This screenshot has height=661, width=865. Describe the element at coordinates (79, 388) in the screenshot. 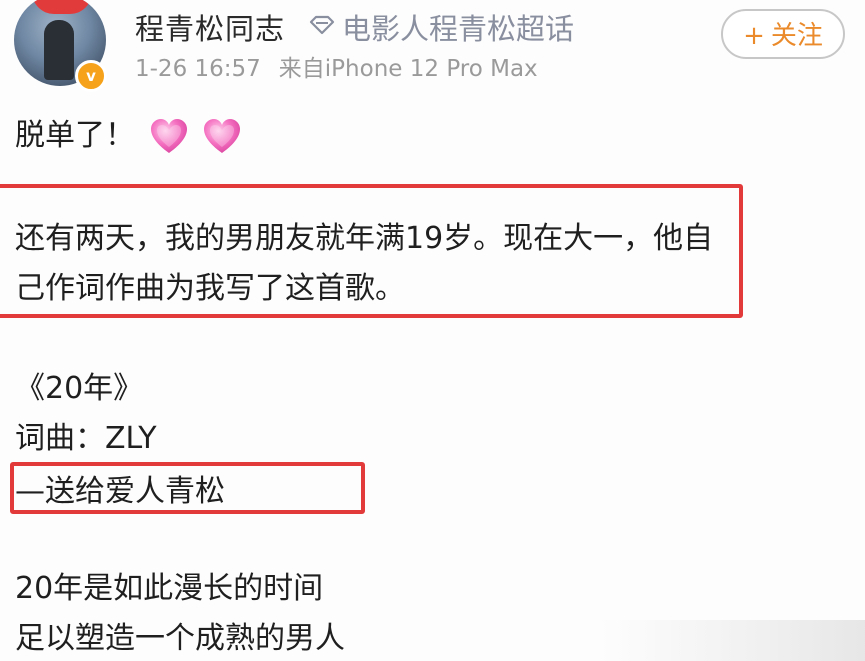

I see `song-title: 《20年》` at that location.